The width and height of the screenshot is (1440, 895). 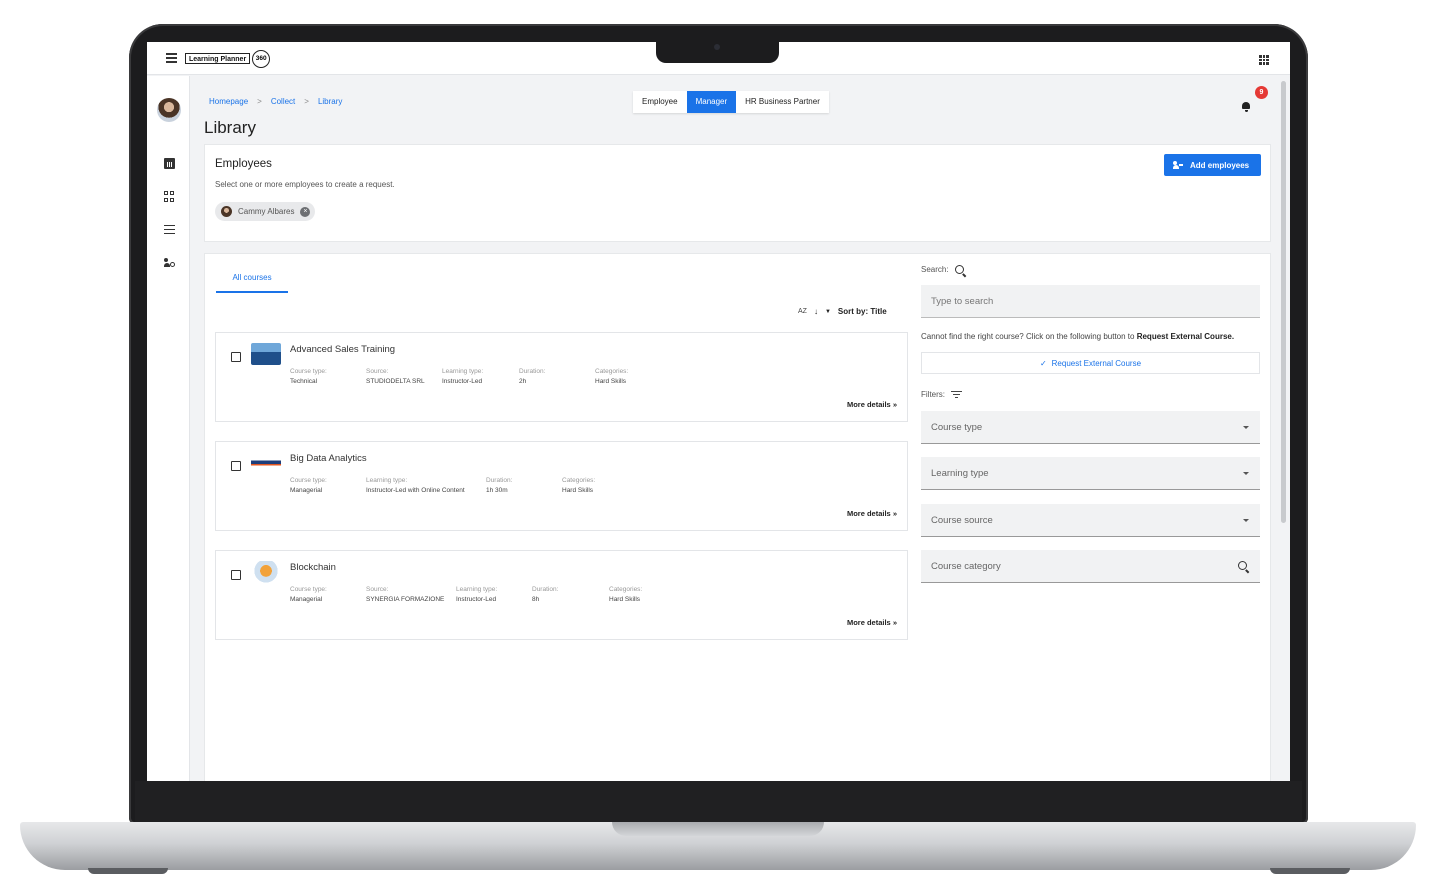 What do you see at coordinates (343, 349) in the screenshot?
I see `course-title: Advanced Sales Training` at bounding box center [343, 349].